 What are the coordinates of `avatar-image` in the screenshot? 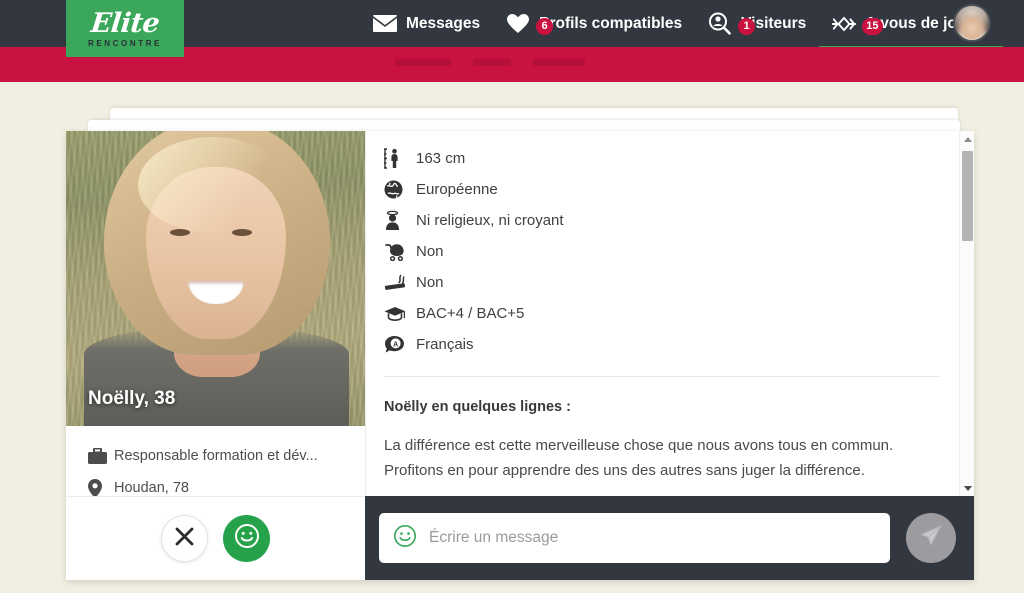 It's located at (972, 23).